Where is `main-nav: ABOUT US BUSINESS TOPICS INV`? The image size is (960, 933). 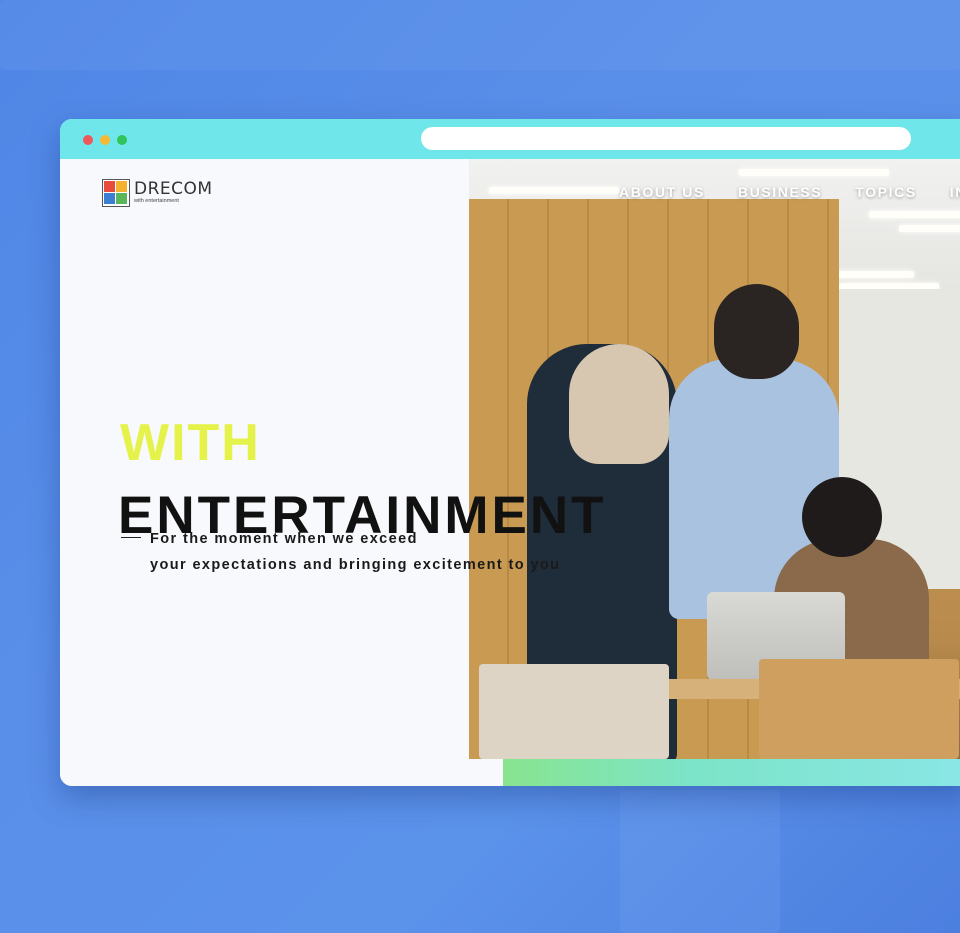 main-nav: ABOUT US BUSINESS TOPICS INV is located at coordinates (789, 192).